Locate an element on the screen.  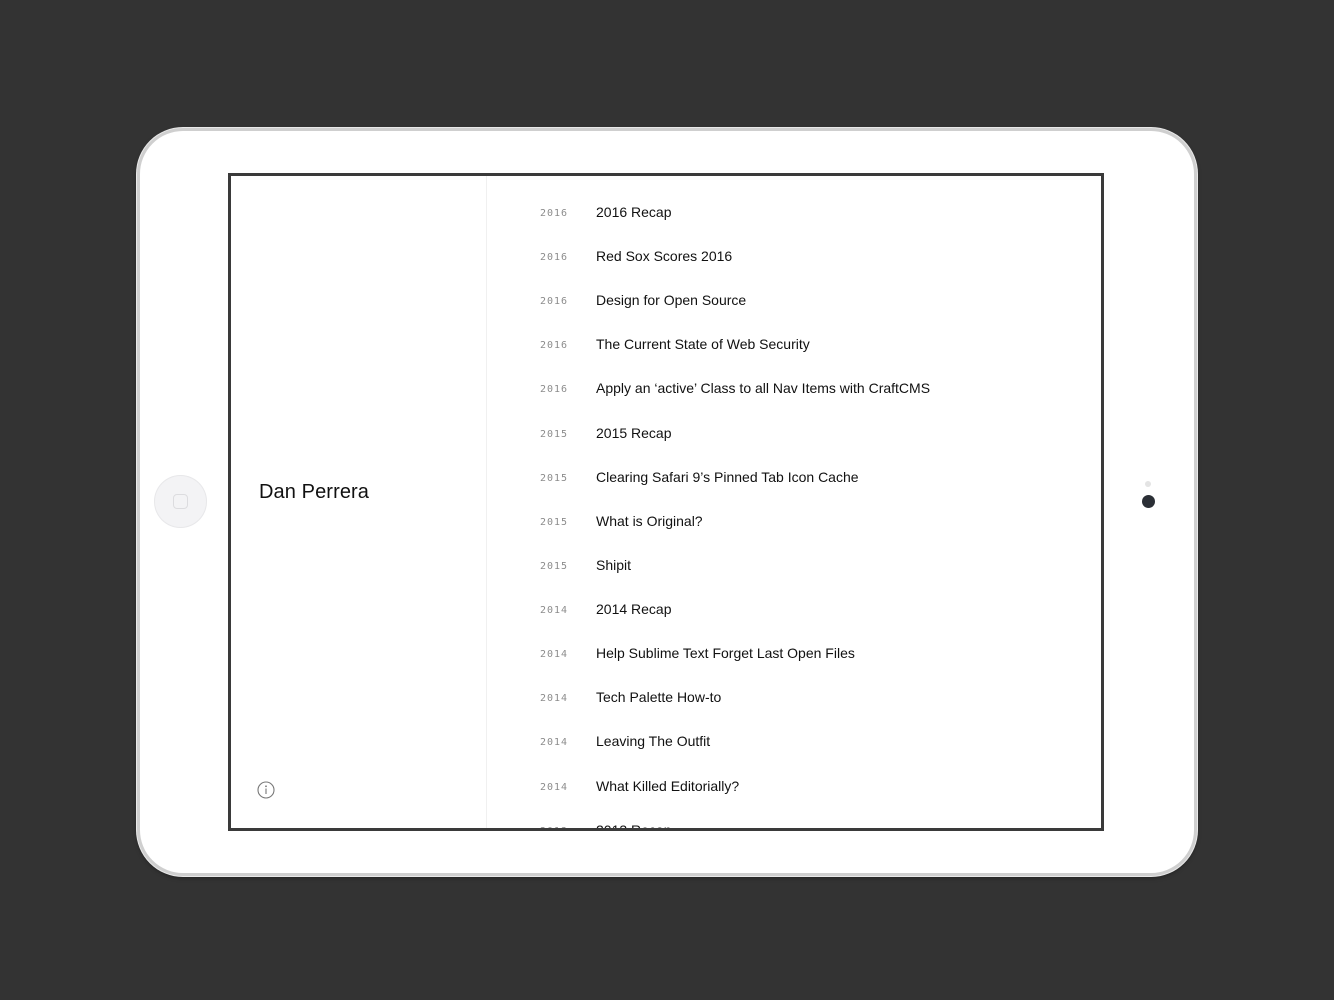
post-title: The Current State of Web Security is located at coordinates (703, 344).